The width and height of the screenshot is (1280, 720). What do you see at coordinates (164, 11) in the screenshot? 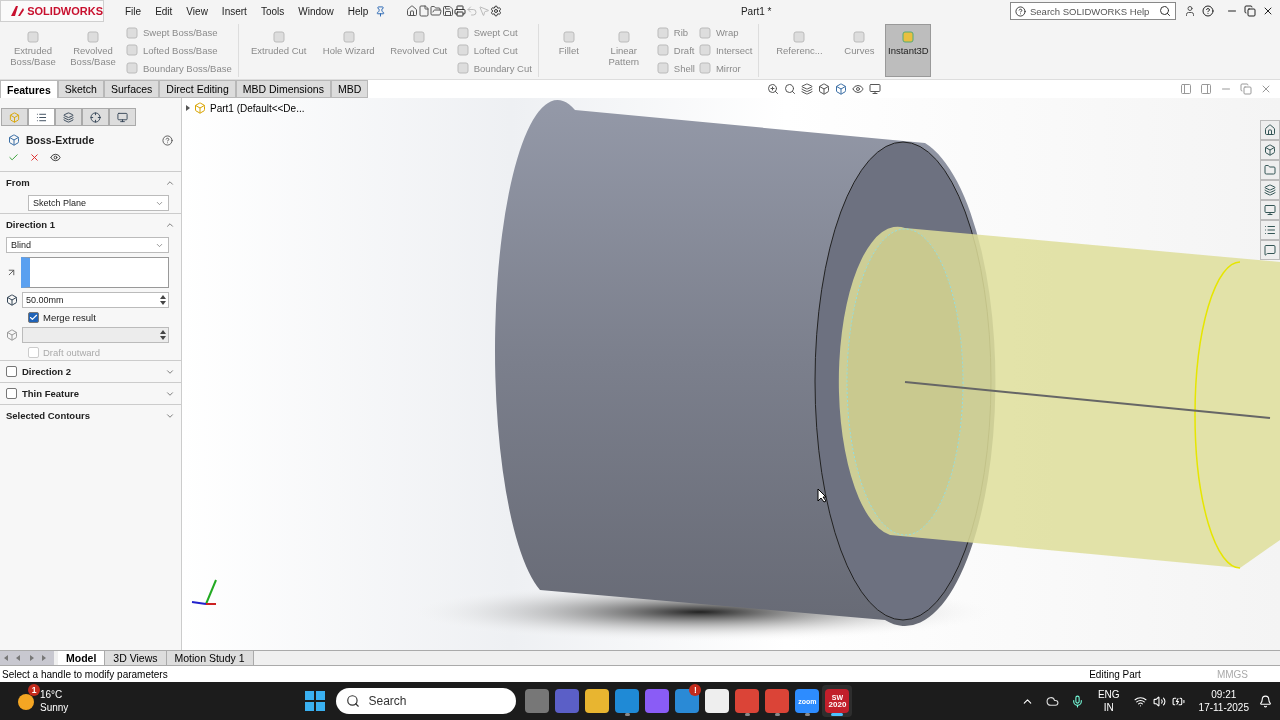
I see `menu-item: Edit` at bounding box center [164, 11].